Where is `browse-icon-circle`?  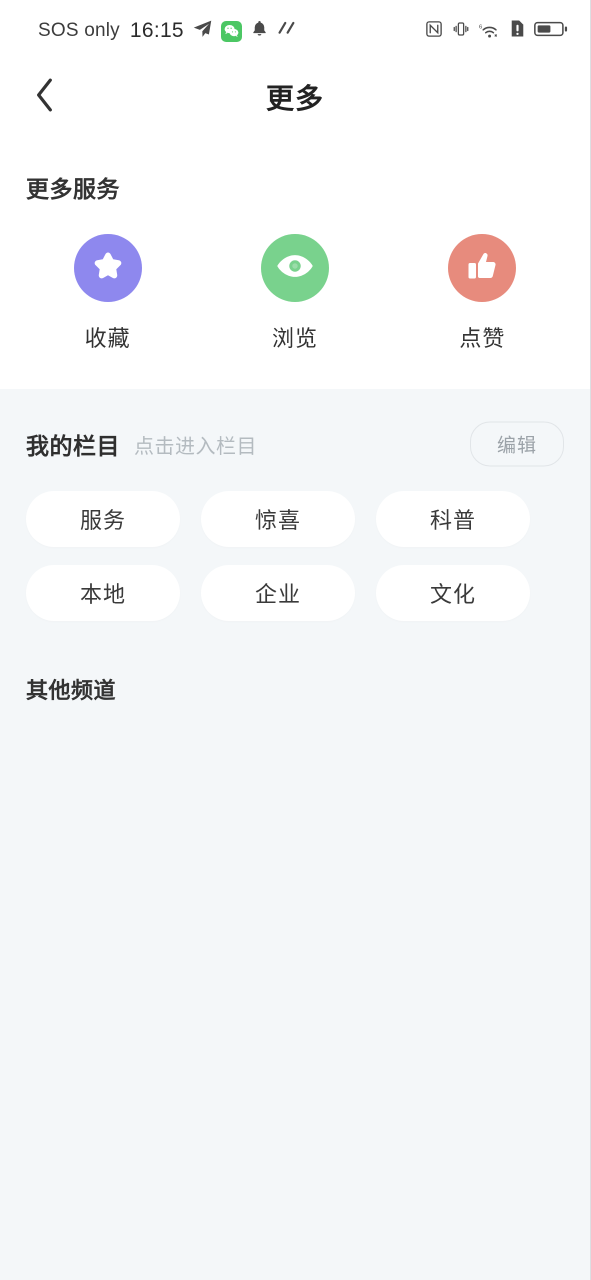 browse-icon-circle is located at coordinates (294, 268).